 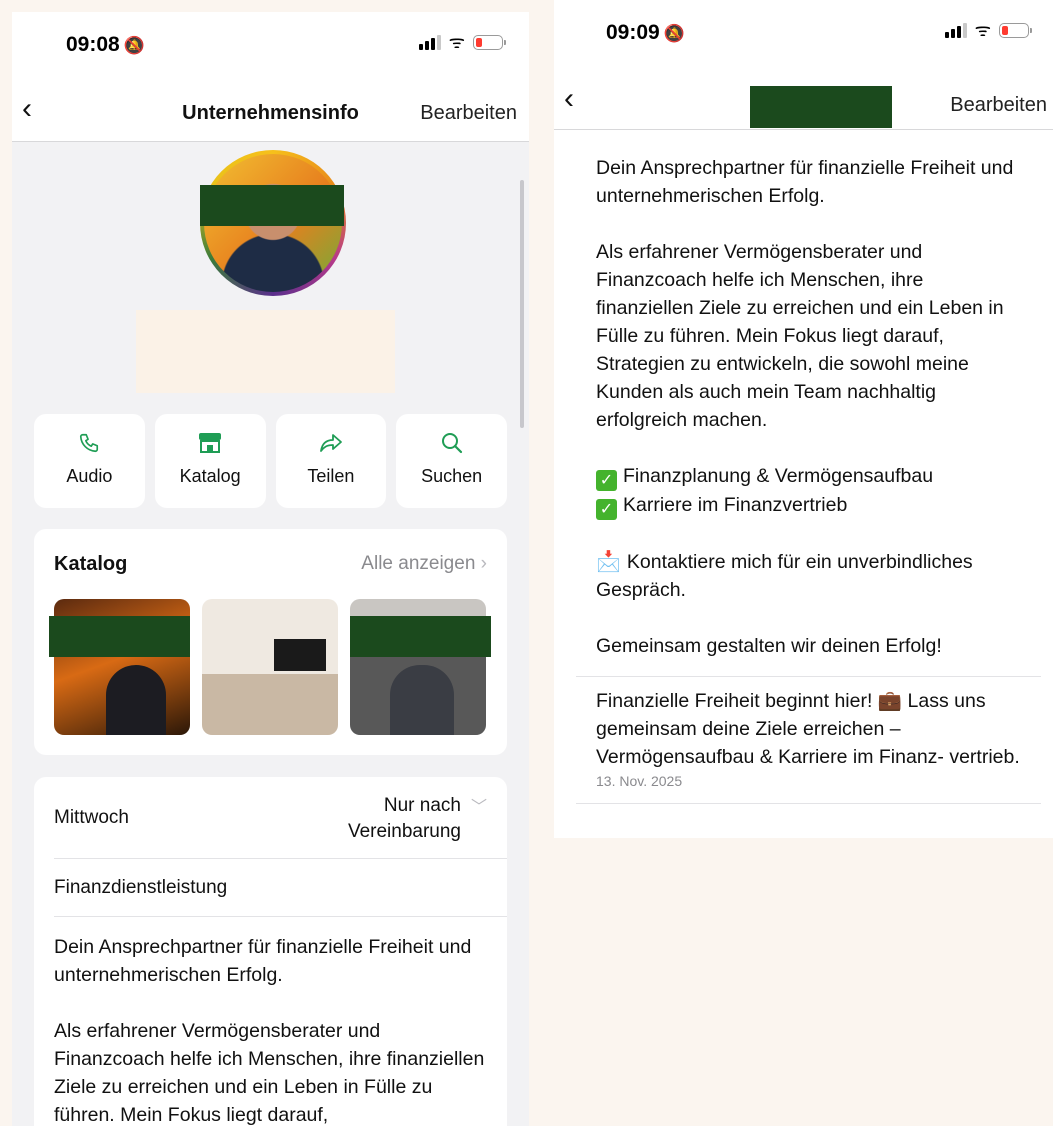 I want to click on hours-value: Nur nach Vereinbarung, so click(x=404, y=818).